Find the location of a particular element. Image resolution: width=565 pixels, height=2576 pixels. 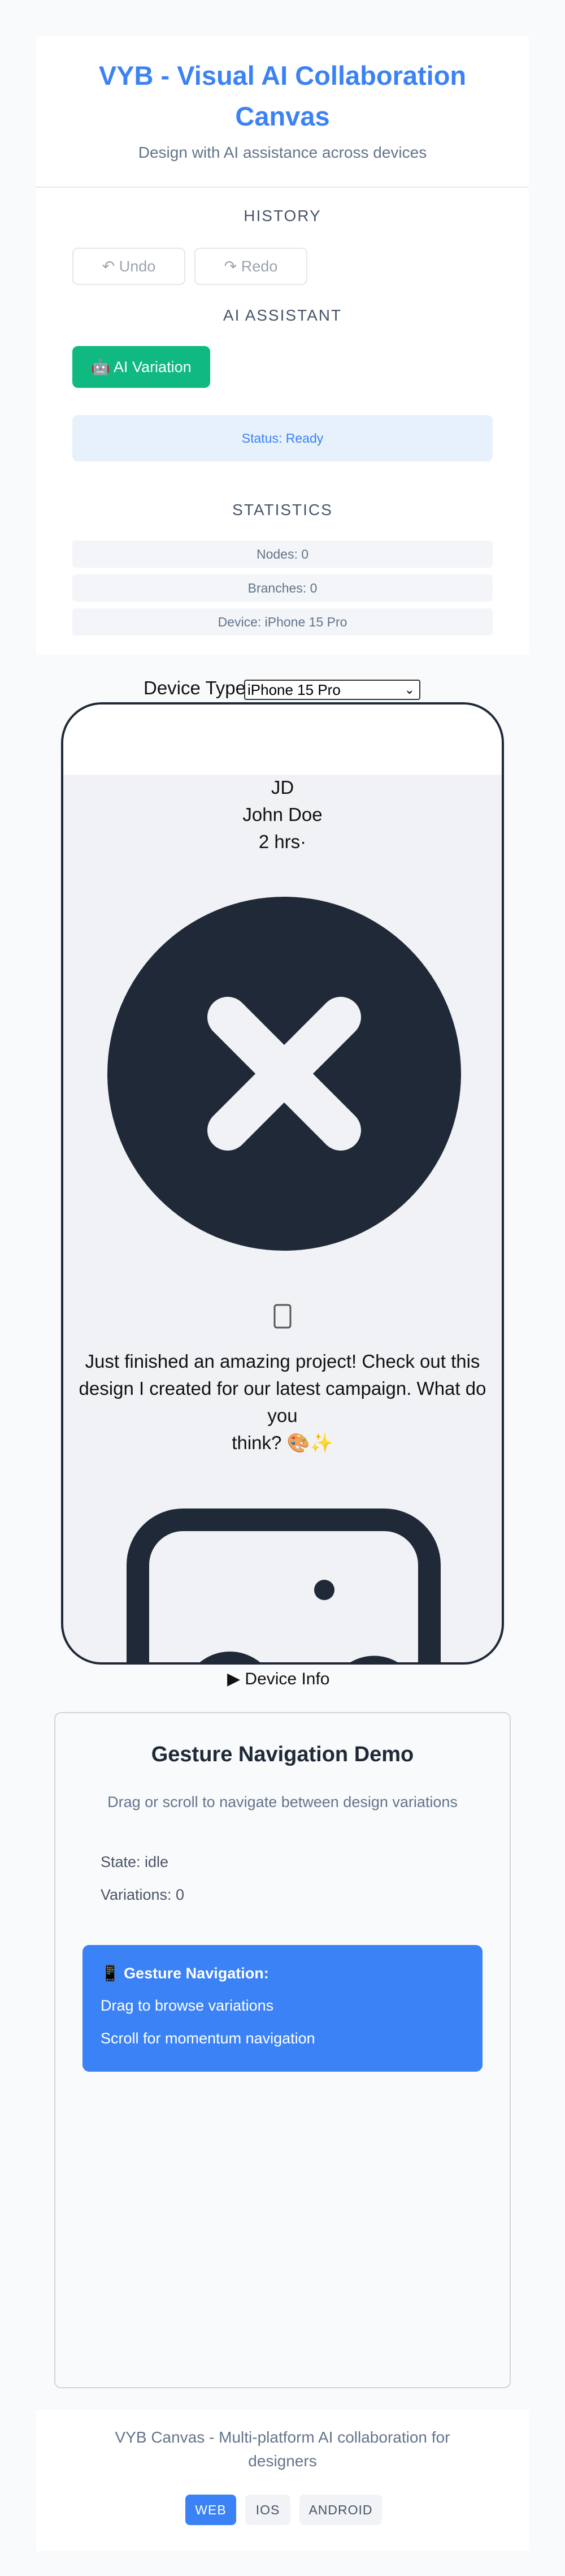

platform-web: WEB is located at coordinates (210, 2510).